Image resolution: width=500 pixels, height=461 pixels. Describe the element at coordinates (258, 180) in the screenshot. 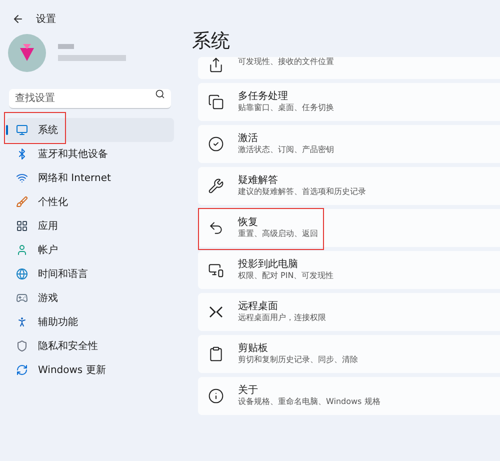

I see `card-title: 疑难解答` at that location.